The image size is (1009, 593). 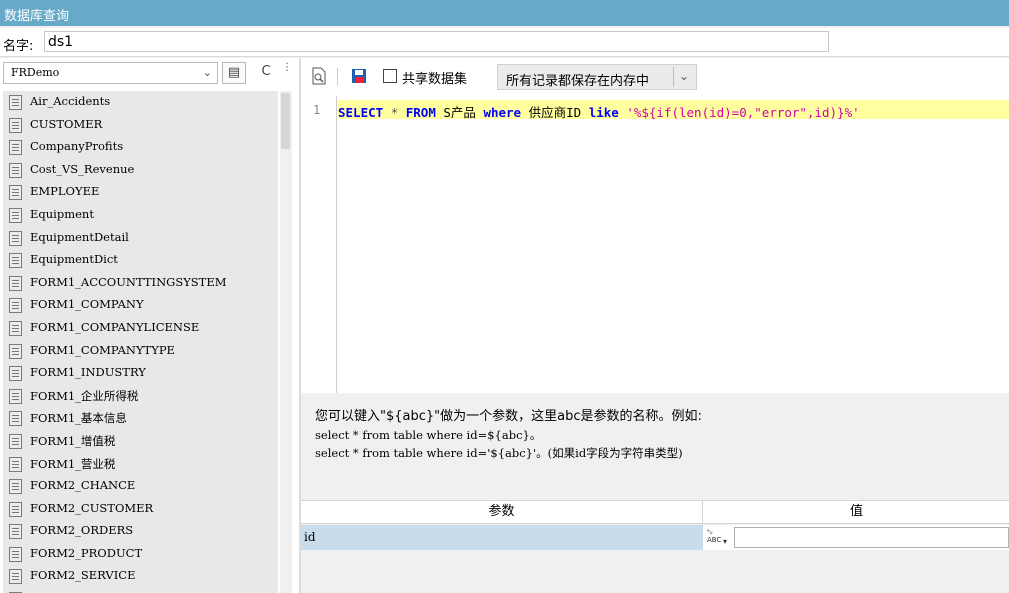 What do you see at coordinates (74, 259) in the screenshot?
I see `table-name: EquipmentDict` at bounding box center [74, 259].